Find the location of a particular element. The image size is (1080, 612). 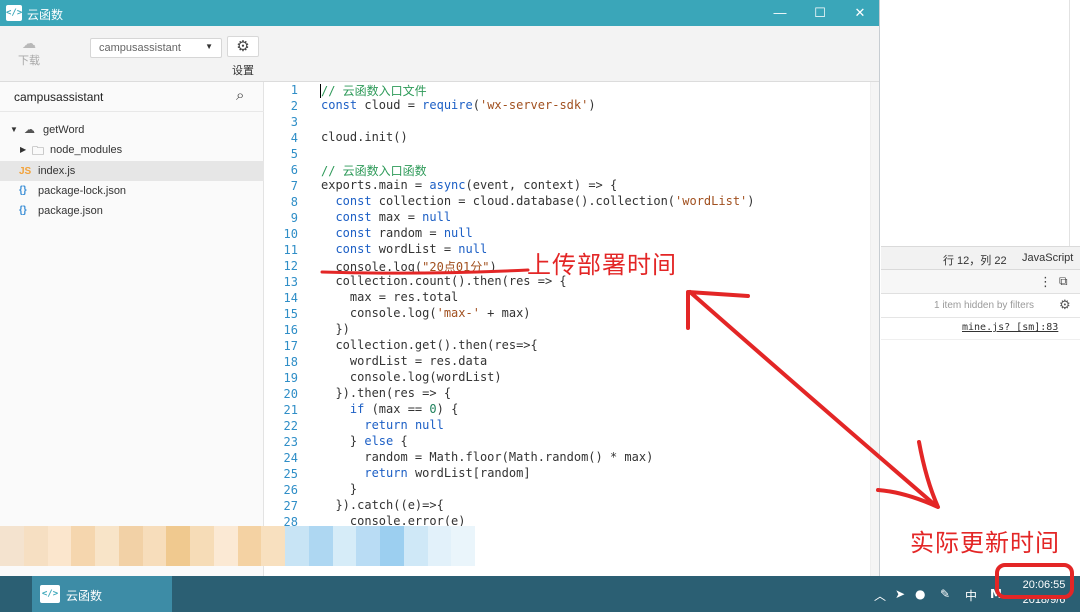

pen-icon: ✎ is located at coordinates (945, 594).